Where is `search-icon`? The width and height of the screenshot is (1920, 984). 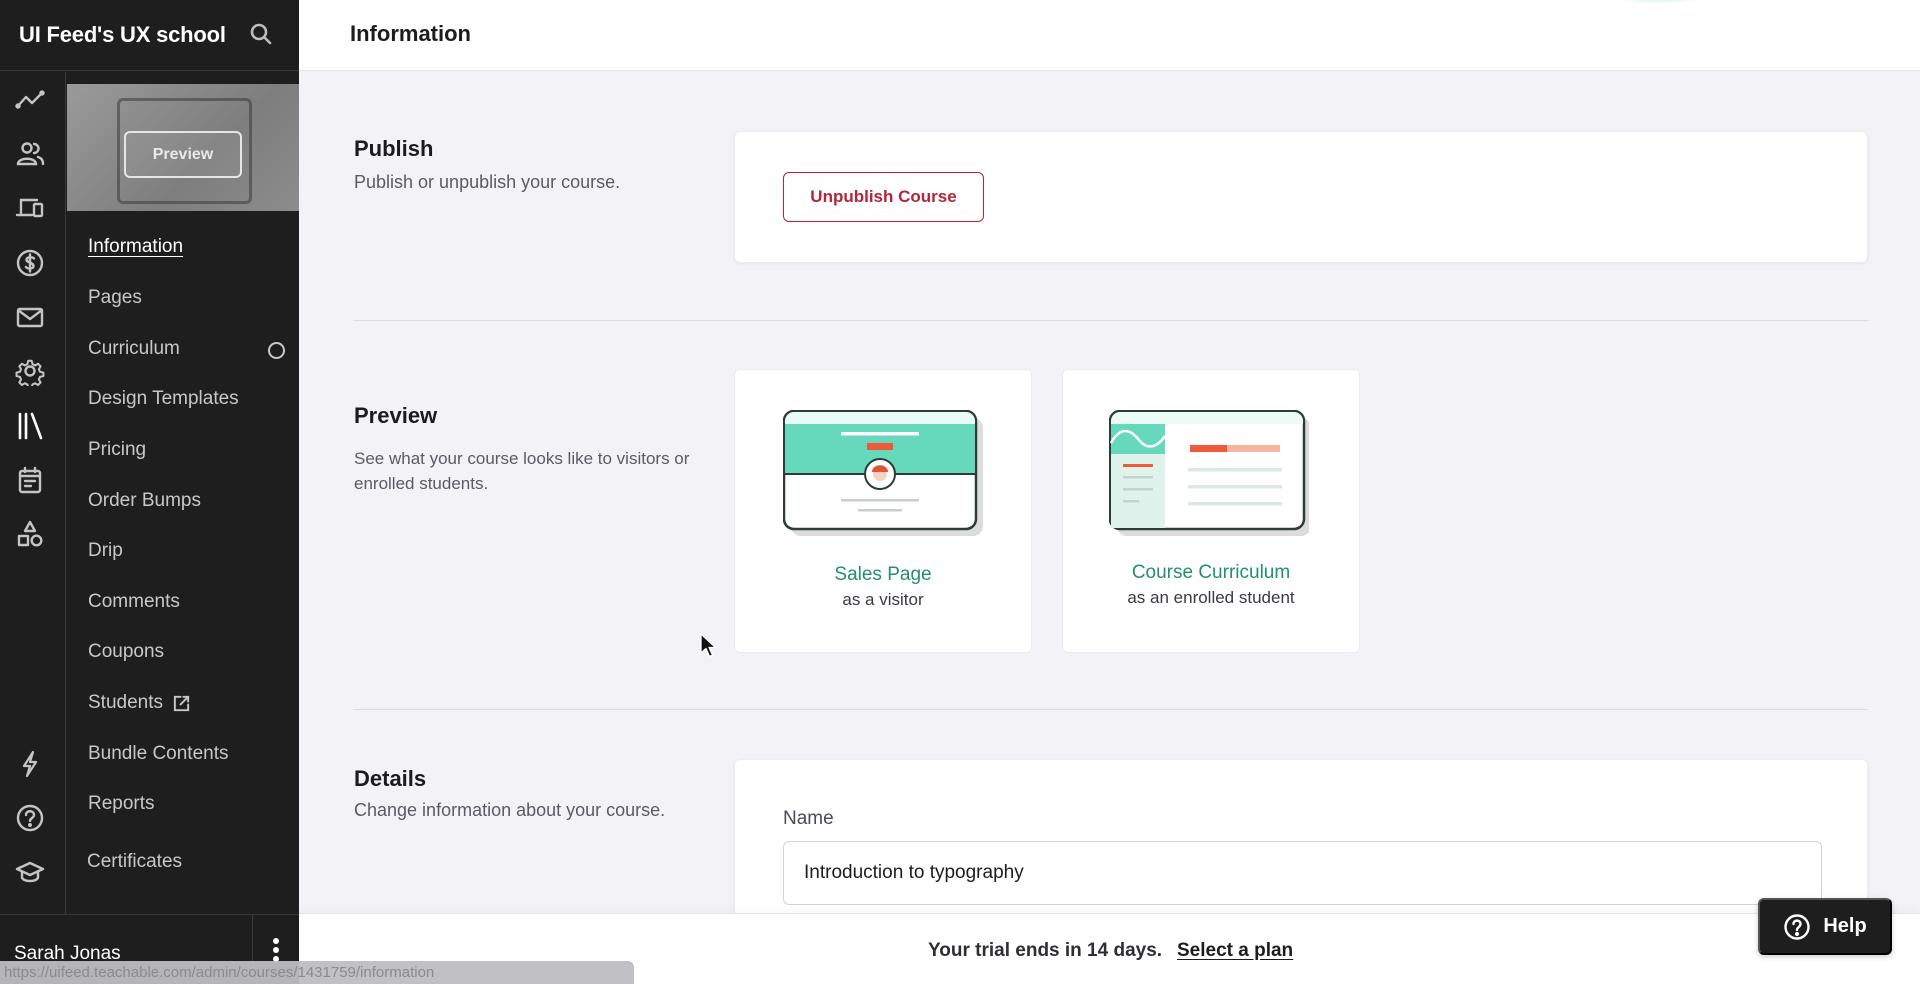
search-icon is located at coordinates (261, 34).